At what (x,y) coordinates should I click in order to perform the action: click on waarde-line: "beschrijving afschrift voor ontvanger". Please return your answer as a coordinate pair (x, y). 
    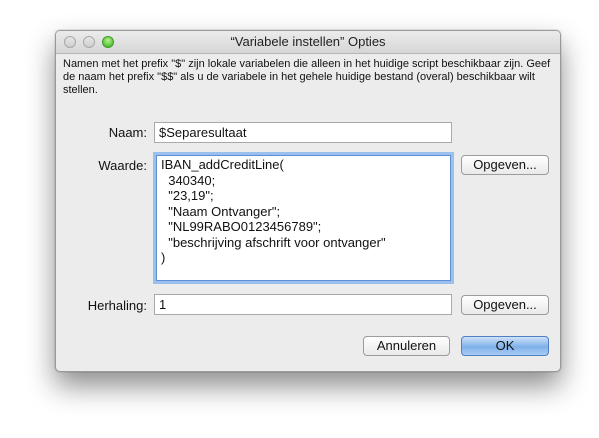
    Looking at the image, I should click on (273, 242).